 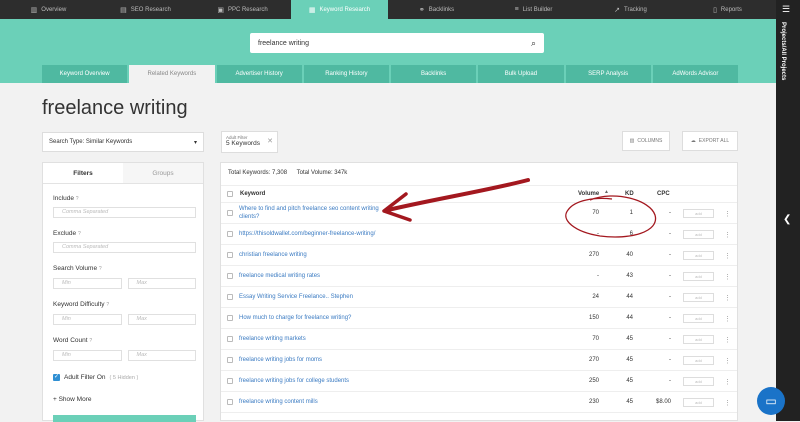 I want to click on keyword-search-box: freelance writing ⌕, so click(x=397, y=43).